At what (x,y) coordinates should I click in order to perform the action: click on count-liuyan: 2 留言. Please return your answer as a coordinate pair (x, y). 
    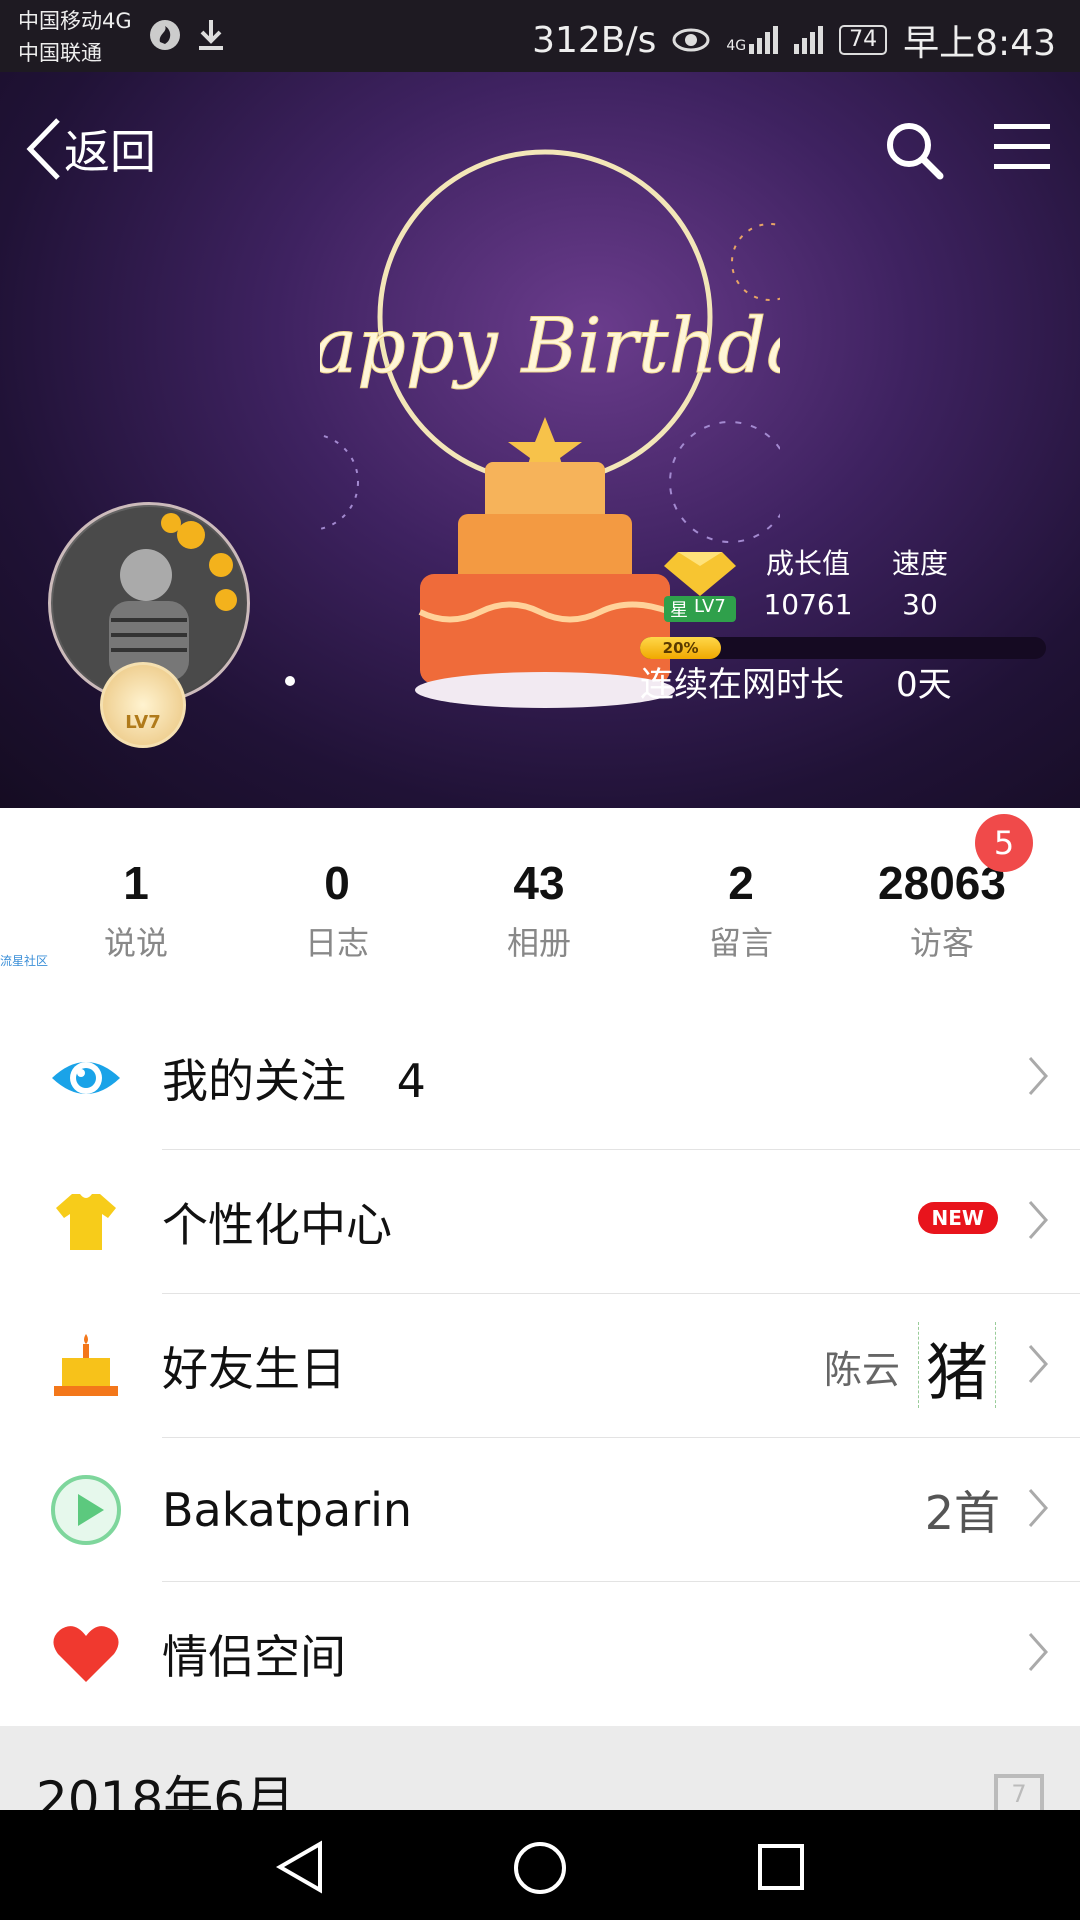
    Looking at the image, I should click on (741, 910).